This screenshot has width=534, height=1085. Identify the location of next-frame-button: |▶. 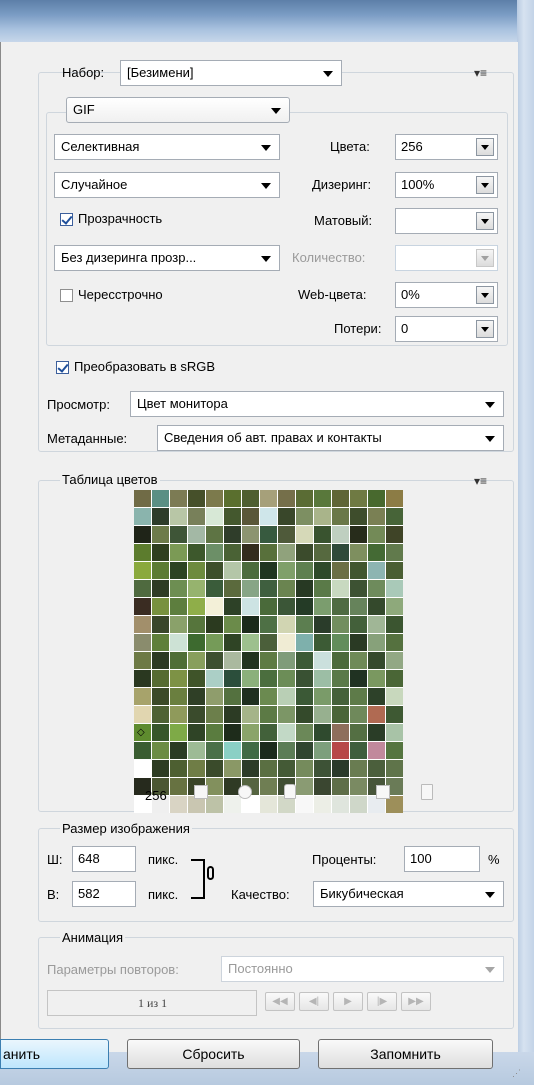
(382, 1001).